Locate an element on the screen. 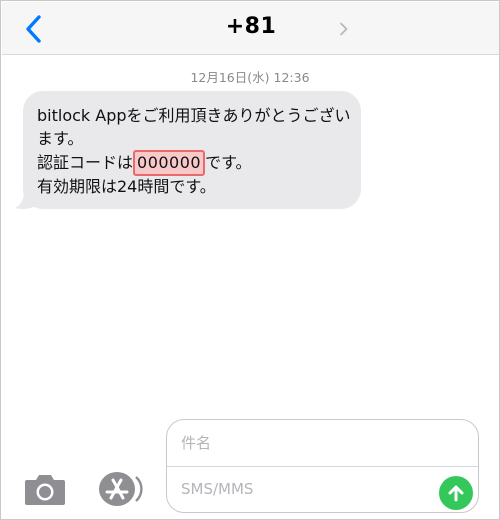 This screenshot has height=520, width=500. message-line-2-suffix: です。 is located at coordinates (228, 162).